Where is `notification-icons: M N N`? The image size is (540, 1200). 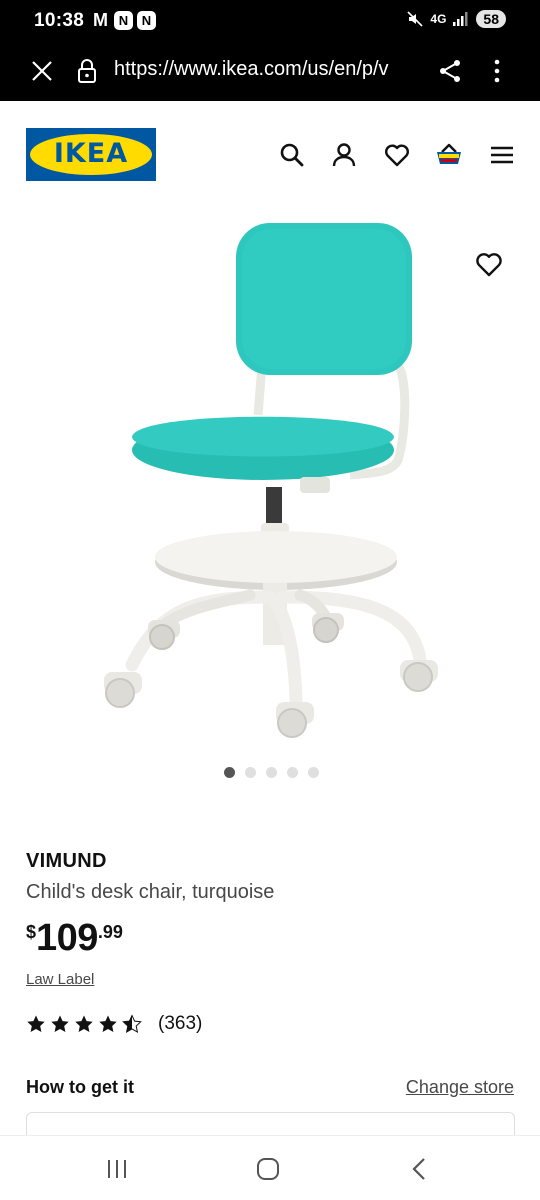 notification-icons: M N N is located at coordinates (124, 20).